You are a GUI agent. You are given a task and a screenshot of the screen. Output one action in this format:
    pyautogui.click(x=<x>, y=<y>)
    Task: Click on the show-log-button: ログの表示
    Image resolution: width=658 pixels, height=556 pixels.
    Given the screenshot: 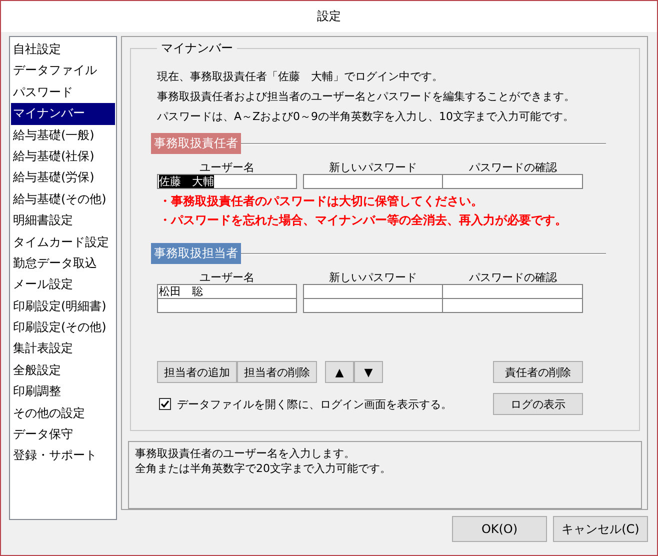 What is the action you would take?
    pyautogui.click(x=538, y=404)
    